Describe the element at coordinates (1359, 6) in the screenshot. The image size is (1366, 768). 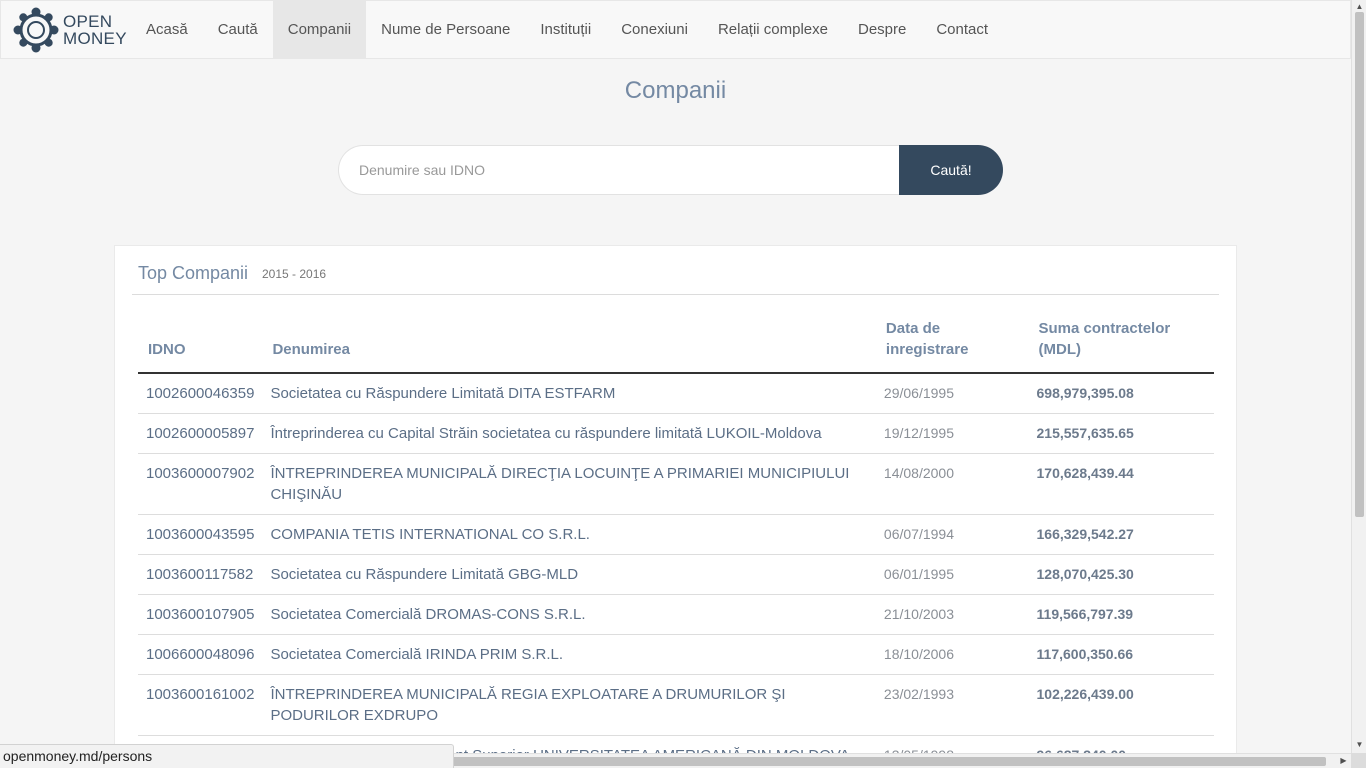
I see `scroll-up-arrow-icon: ▲` at that location.